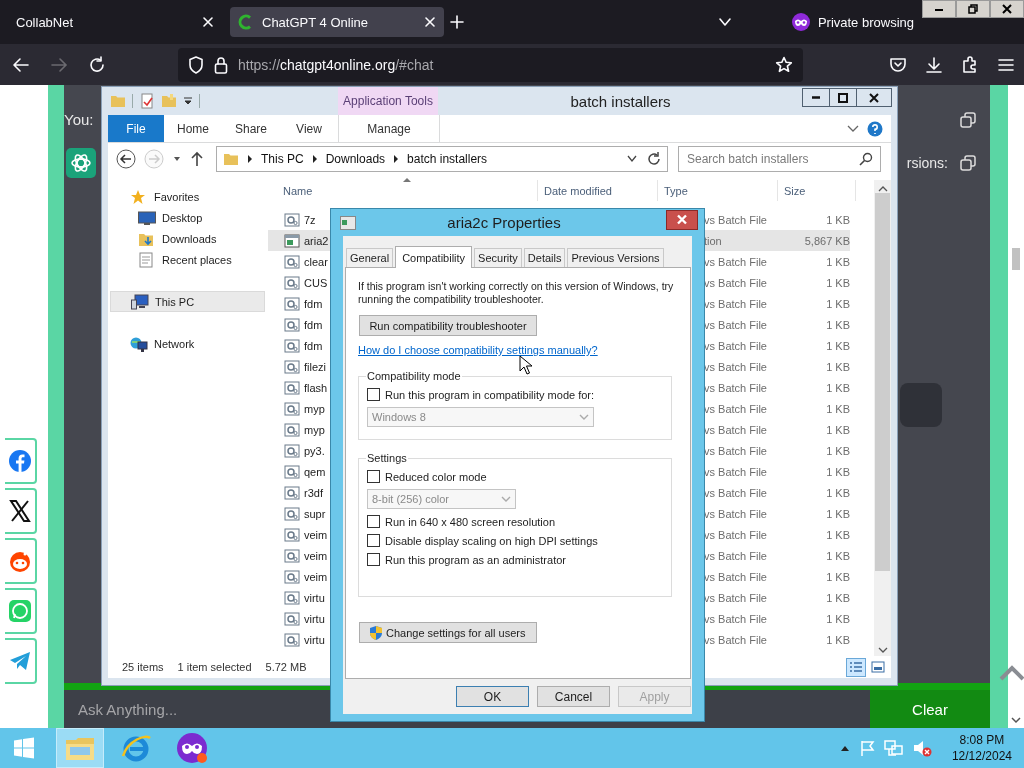  What do you see at coordinates (316, 282) in the screenshot?
I see `file-name: CUS` at bounding box center [316, 282].